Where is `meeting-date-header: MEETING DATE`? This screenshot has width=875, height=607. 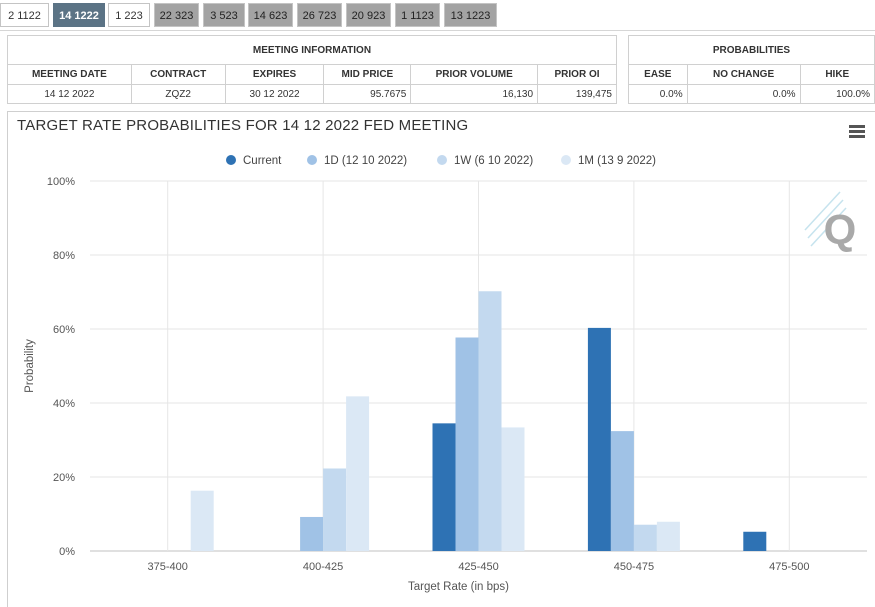 meeting-date-header: MEETING DATE is located at coordinates (69, 74).